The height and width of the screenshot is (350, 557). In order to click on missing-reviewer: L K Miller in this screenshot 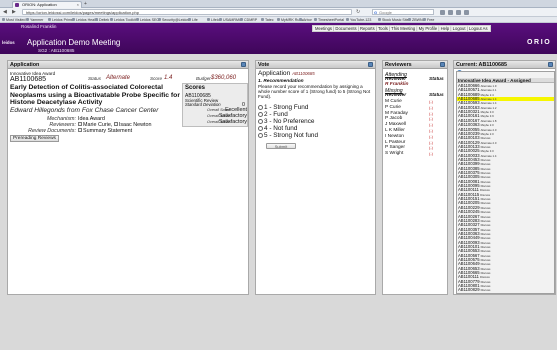, I will do `click(395, 130)`.